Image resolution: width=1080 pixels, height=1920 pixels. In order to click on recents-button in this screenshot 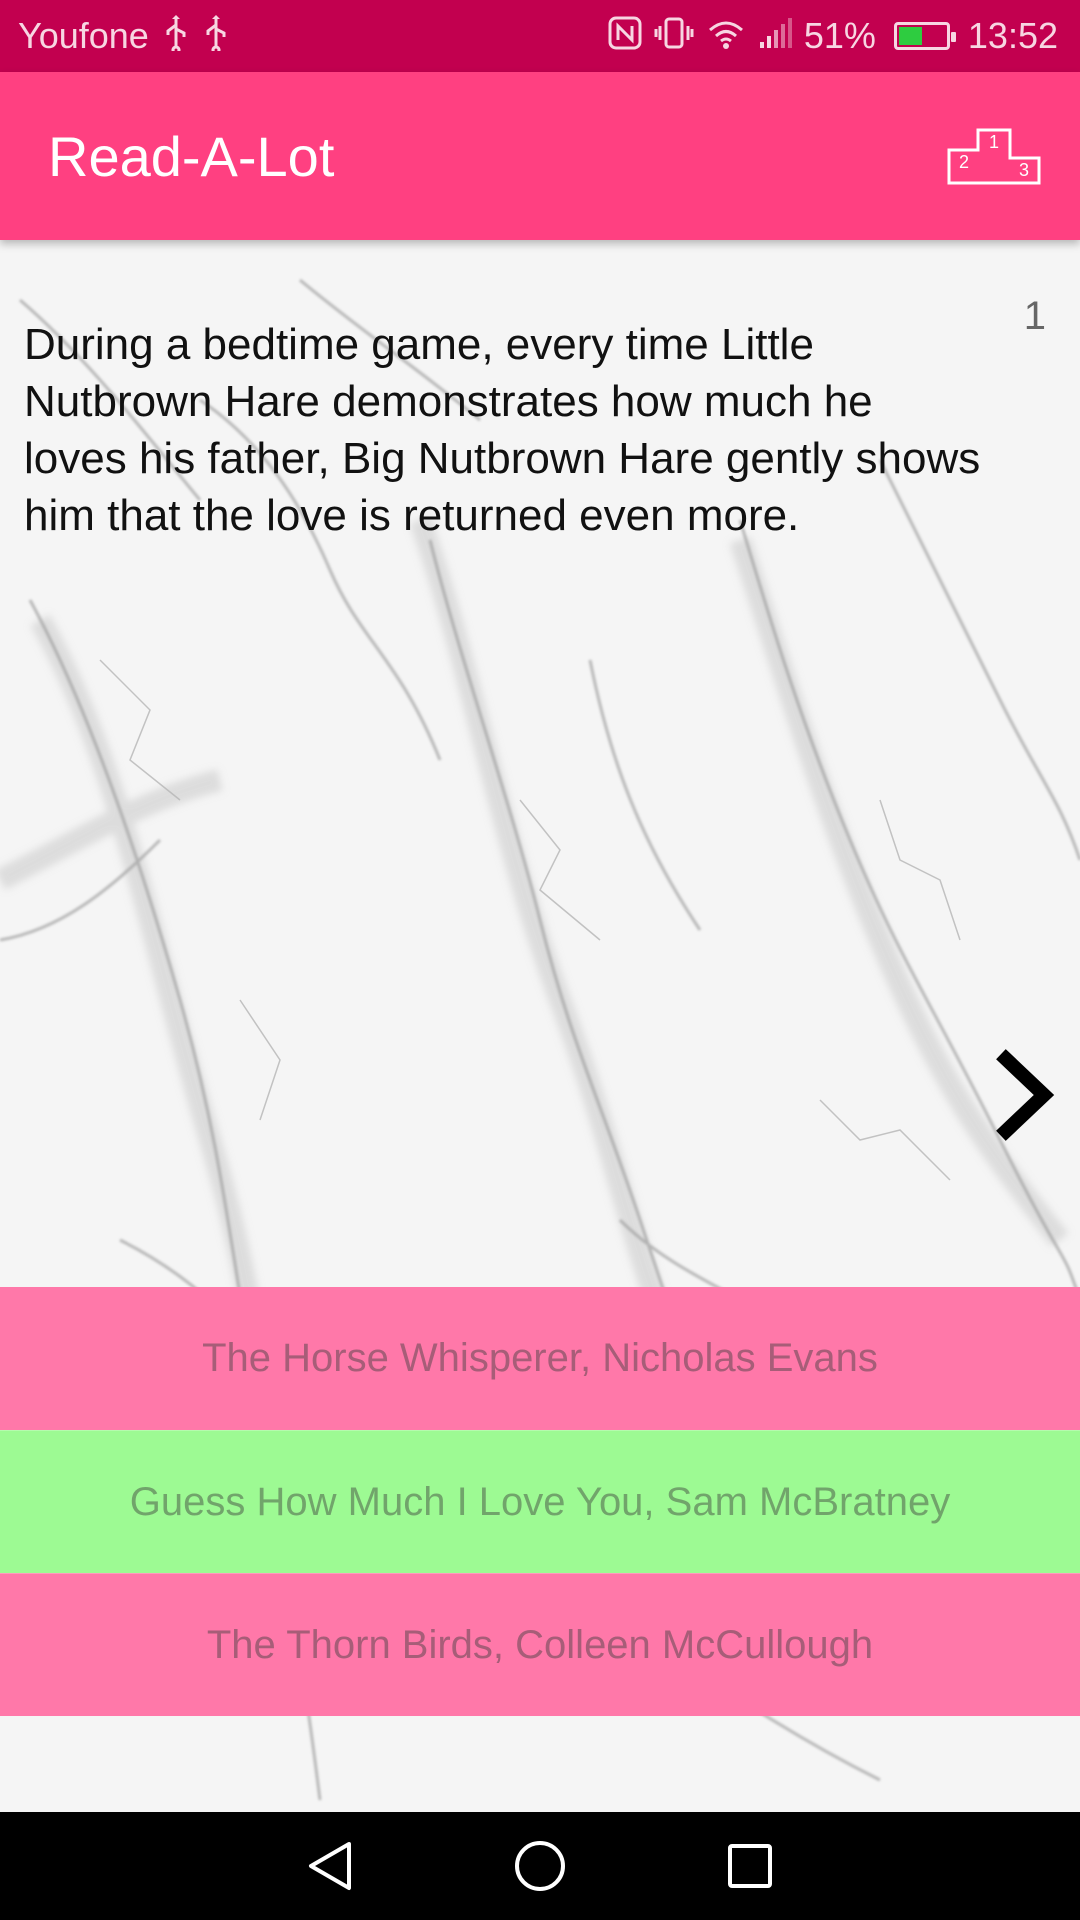, I will do `click(750, 1866)`.